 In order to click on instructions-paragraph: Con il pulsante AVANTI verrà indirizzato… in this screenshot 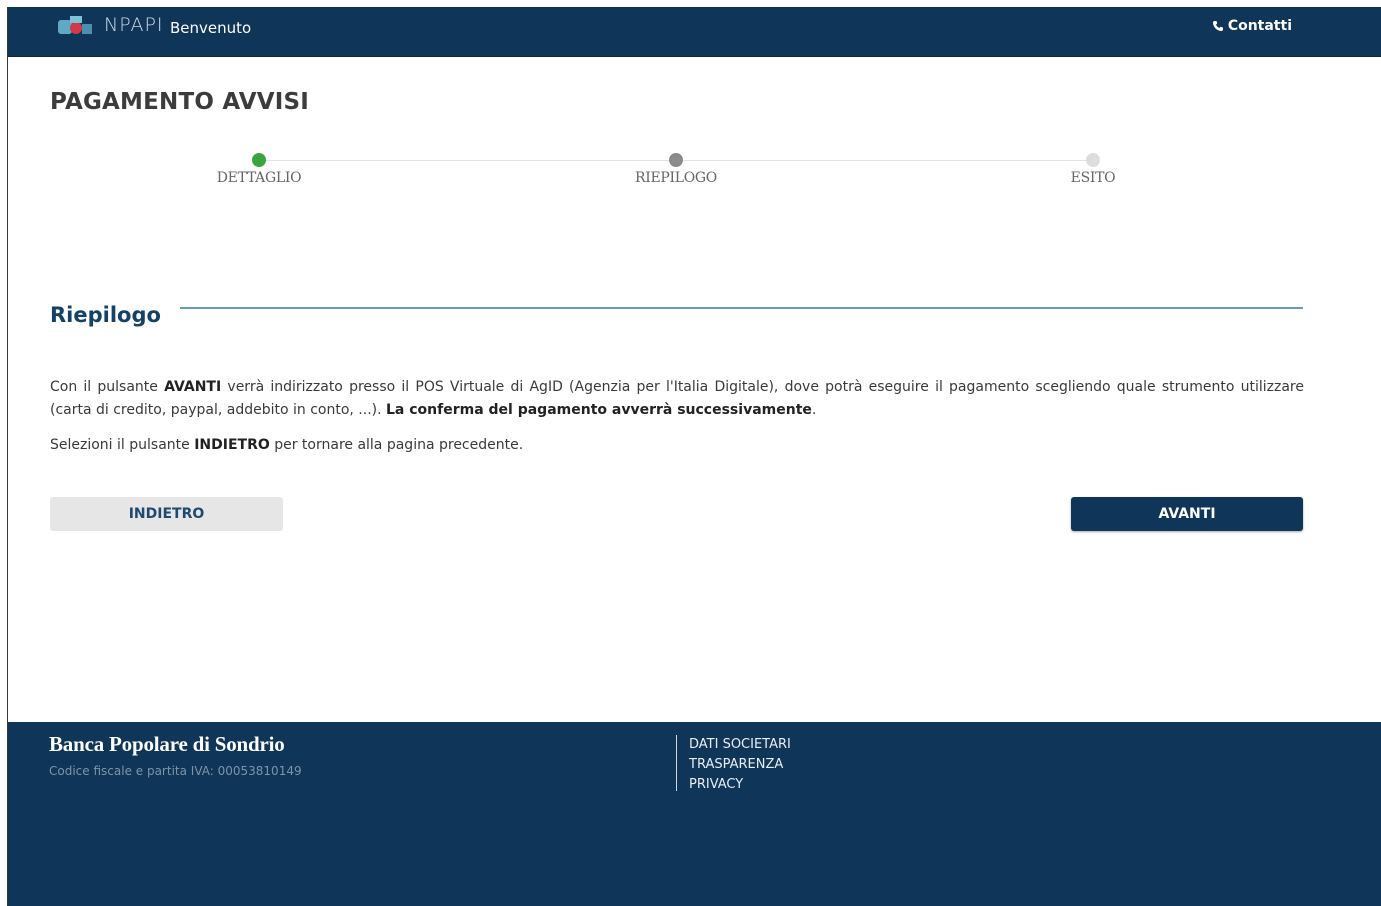, I will do `click(677, 399)`.